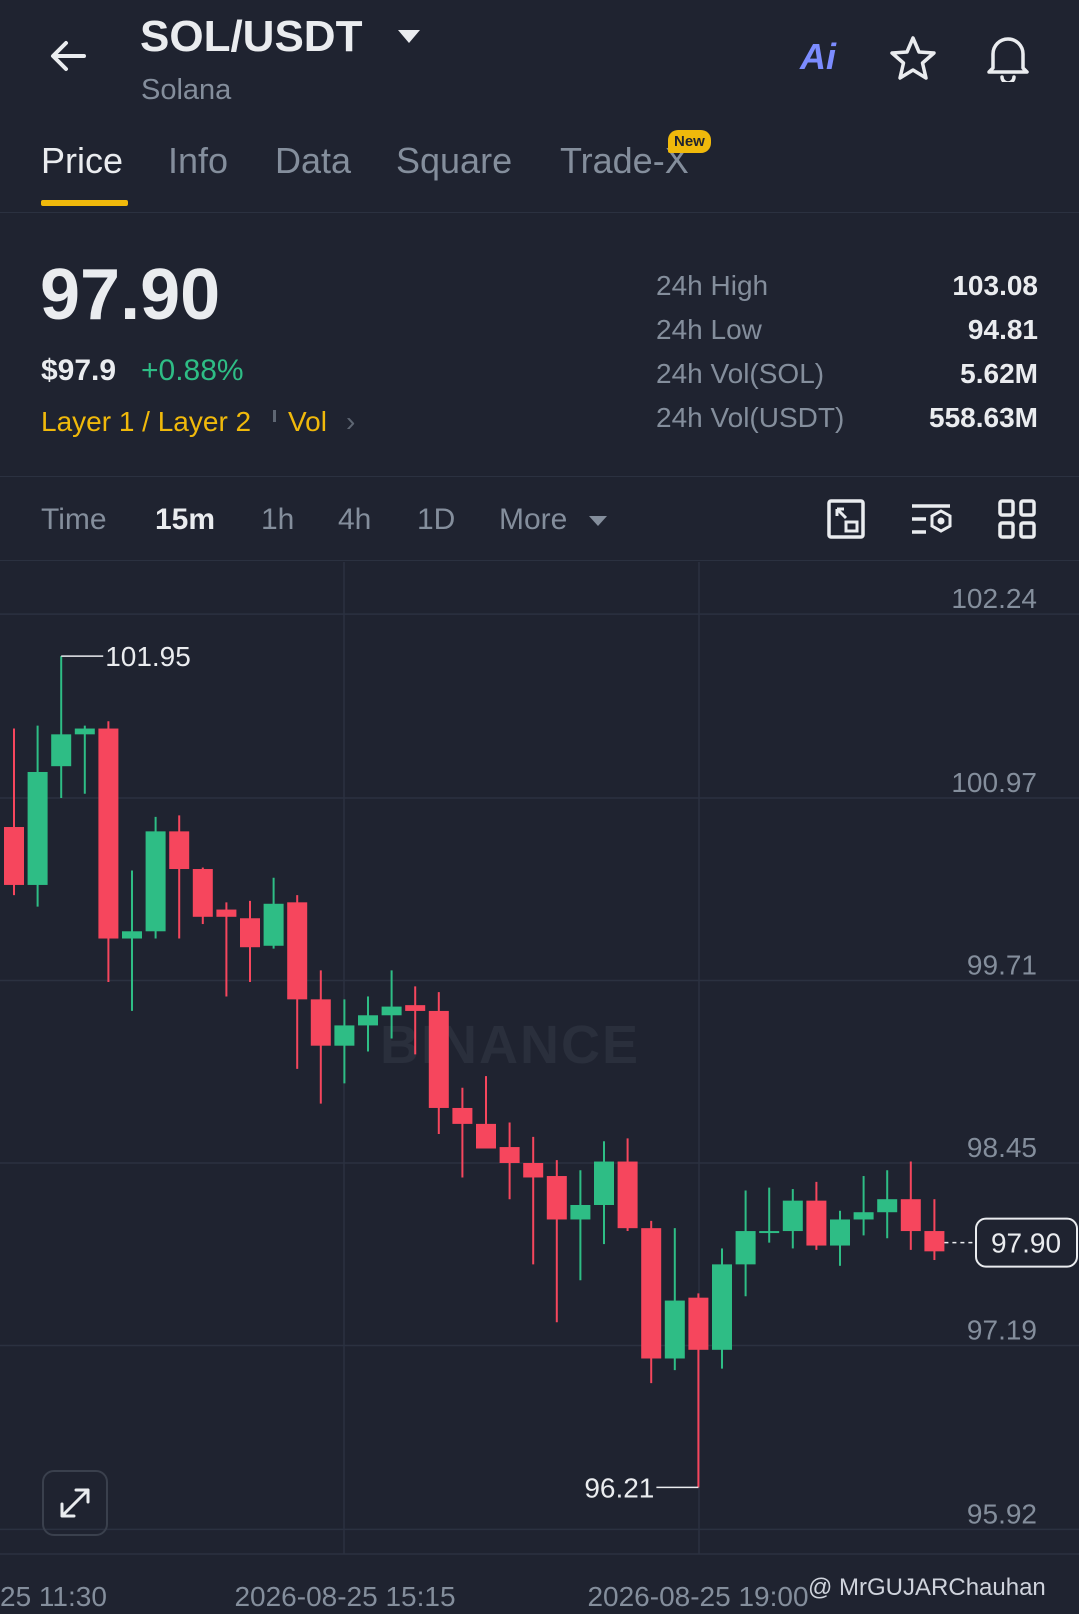 The height and width of the screenshot is (1614, 1079). What do you see at coordinates (79, 370) in the screenshot?
I see `price-usd: $97.9` at bounding box center [79, 370].